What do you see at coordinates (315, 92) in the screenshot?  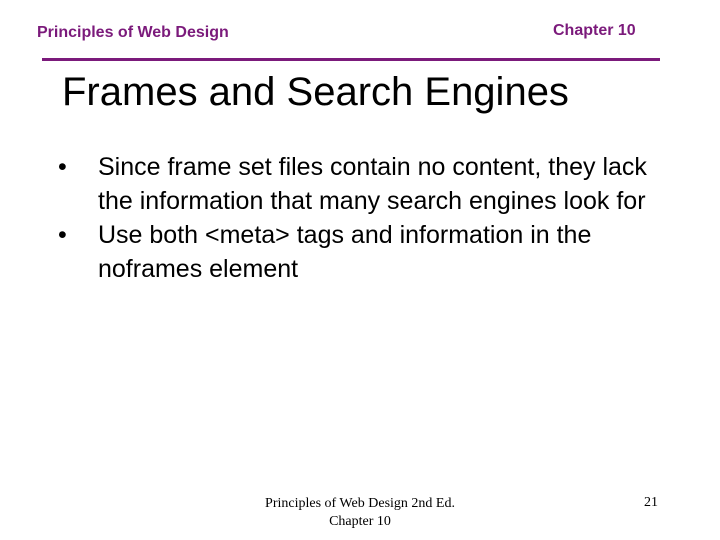 I see `slide-title: Frames and Search Engines` at bounding box center [315, 92].